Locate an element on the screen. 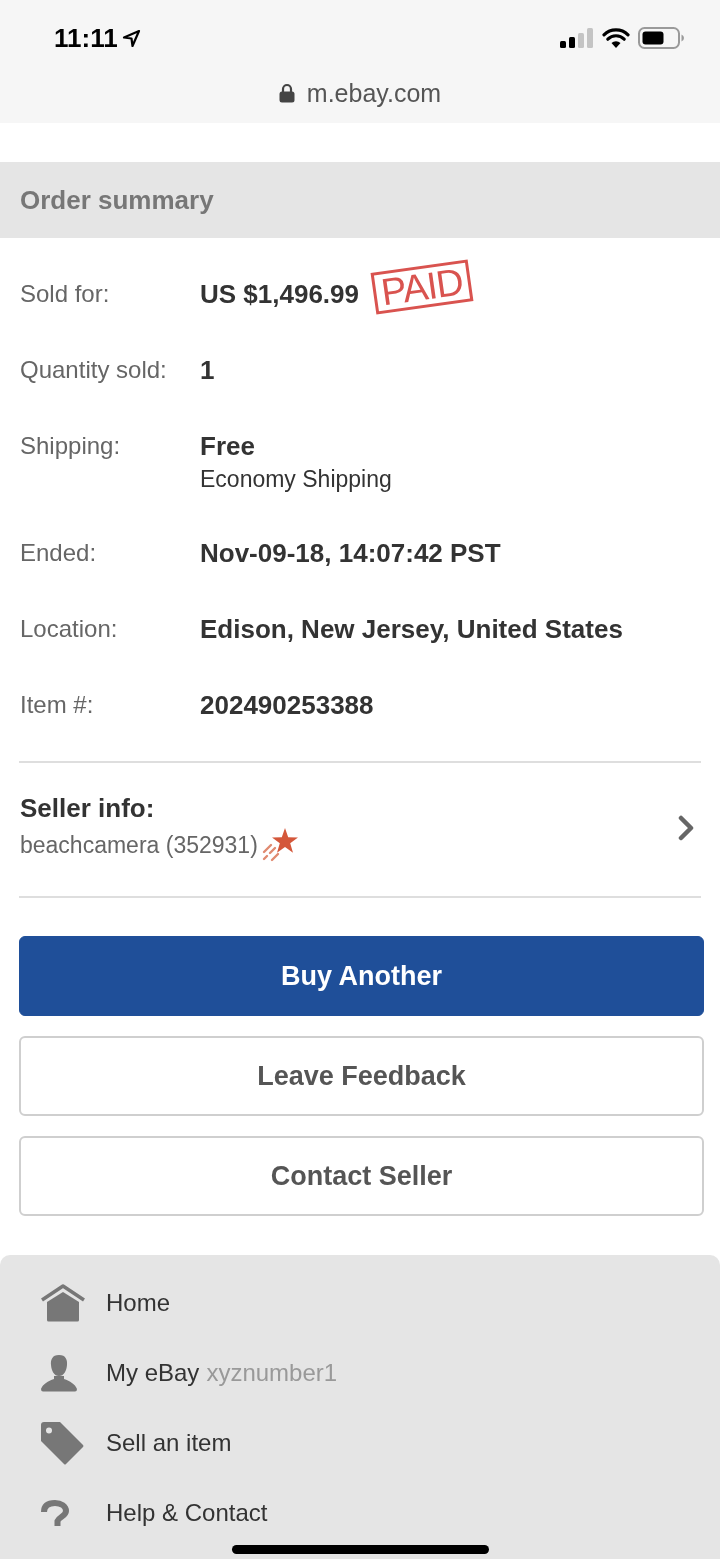 The image size is (720, 1559). field-label: Quantity sold: is located at coordinates (94, 370).